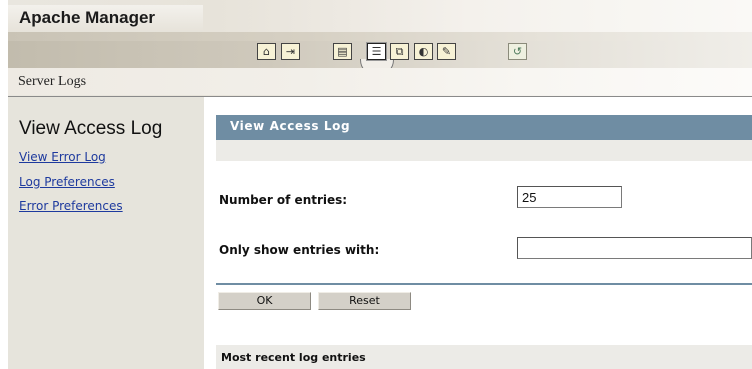 The height and width of the screenshot is (369, 752). Describe the element at coordinates (67, 182) in the screenshot. I see `sidebar-link-log-preferences: Log Preferences` at that location.